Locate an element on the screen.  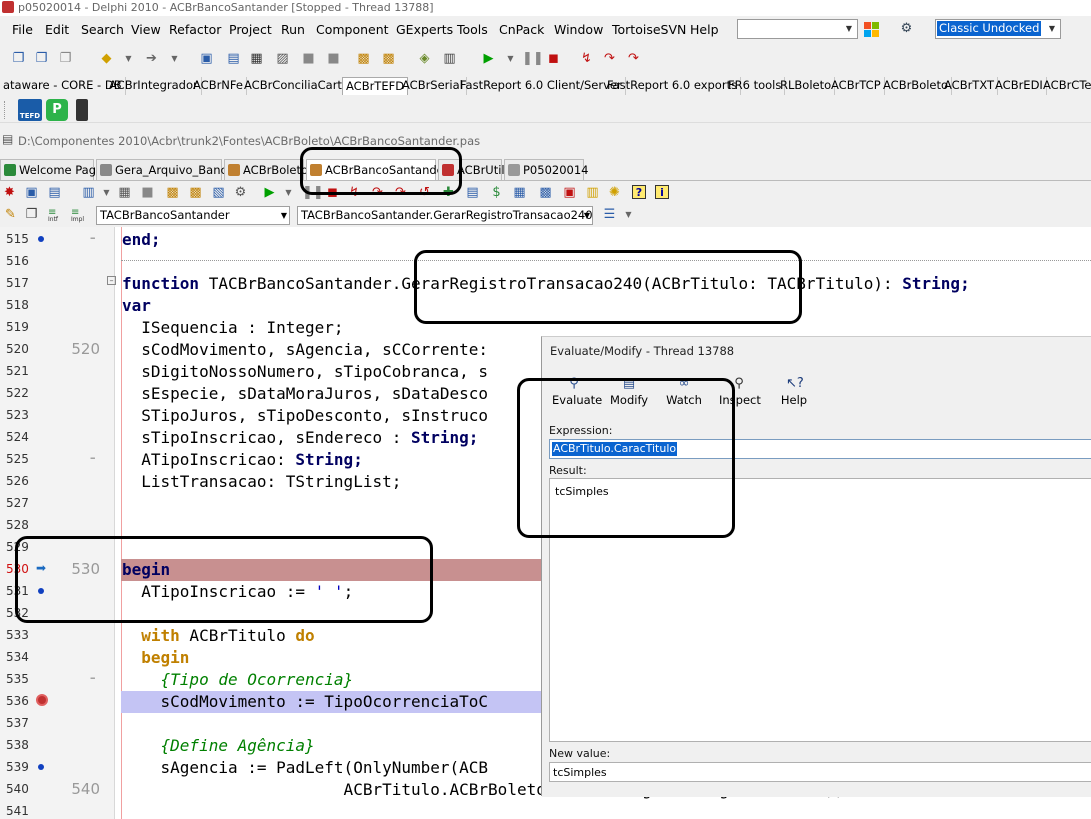
view-form-icon: ■ is located at coordinates (333, 59).